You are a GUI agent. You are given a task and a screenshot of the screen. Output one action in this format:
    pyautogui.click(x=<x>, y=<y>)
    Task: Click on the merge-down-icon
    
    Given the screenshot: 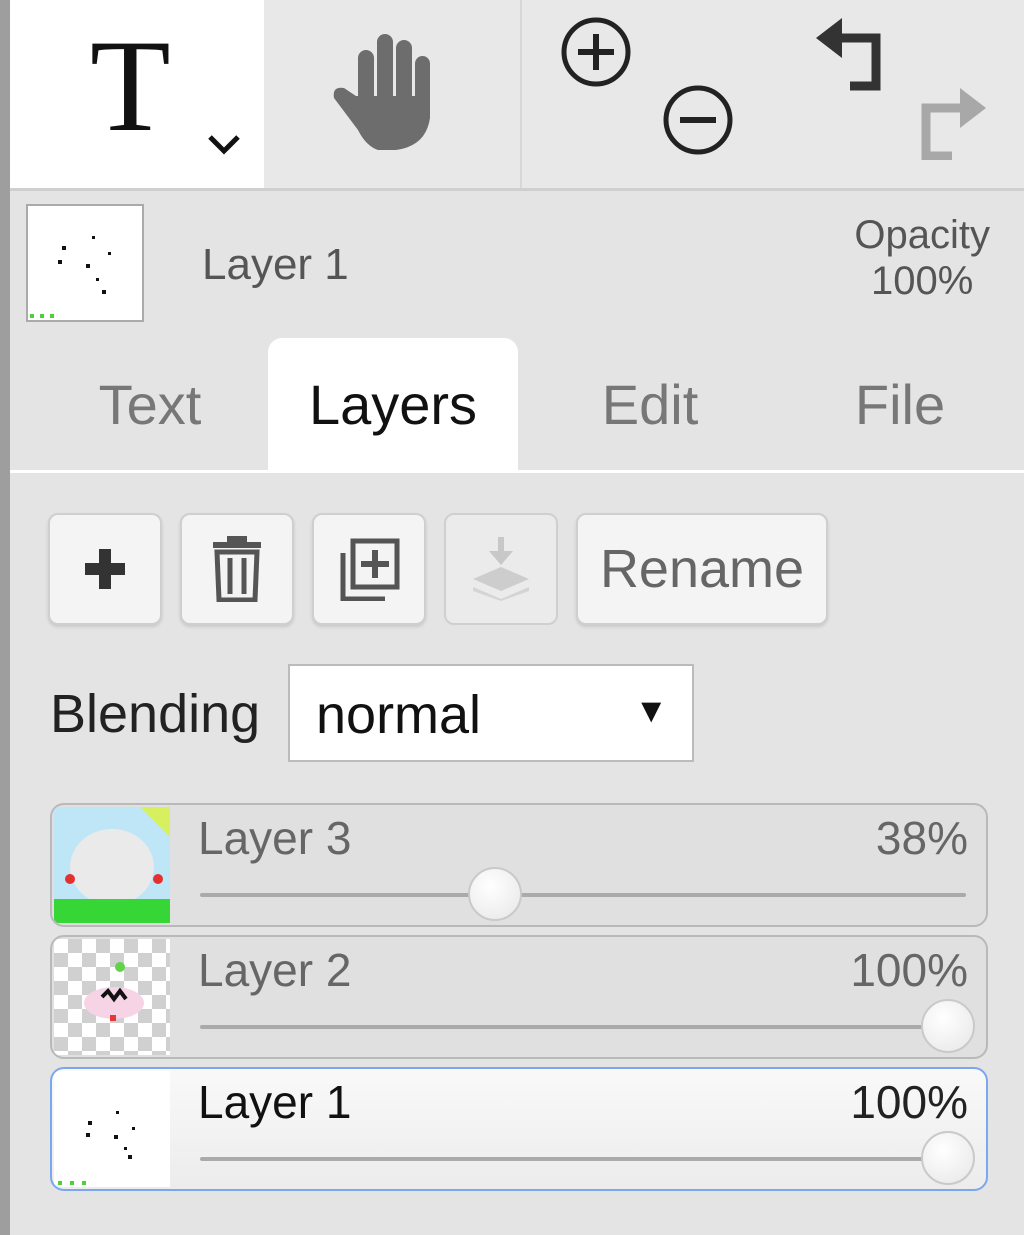 What is the action you would take?
    pyautogui.click(x=501, y=569)
    